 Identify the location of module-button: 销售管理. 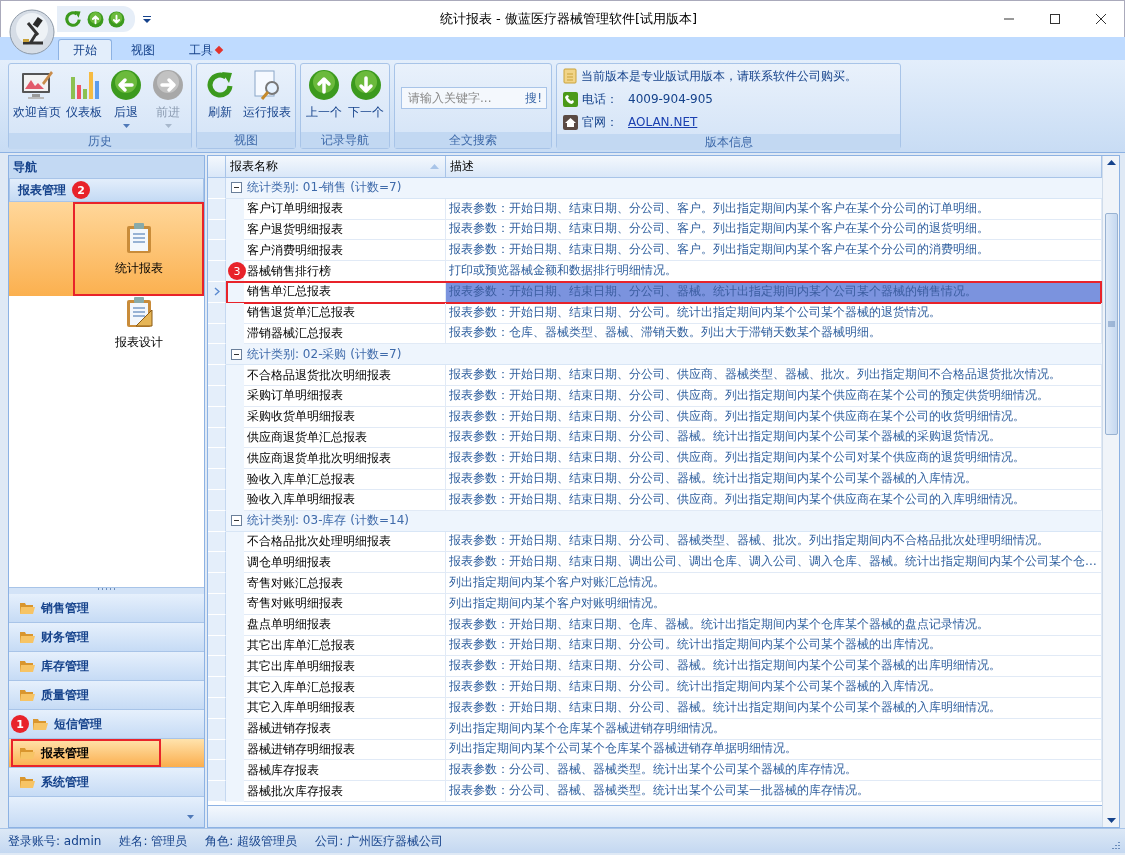
(106, 608).